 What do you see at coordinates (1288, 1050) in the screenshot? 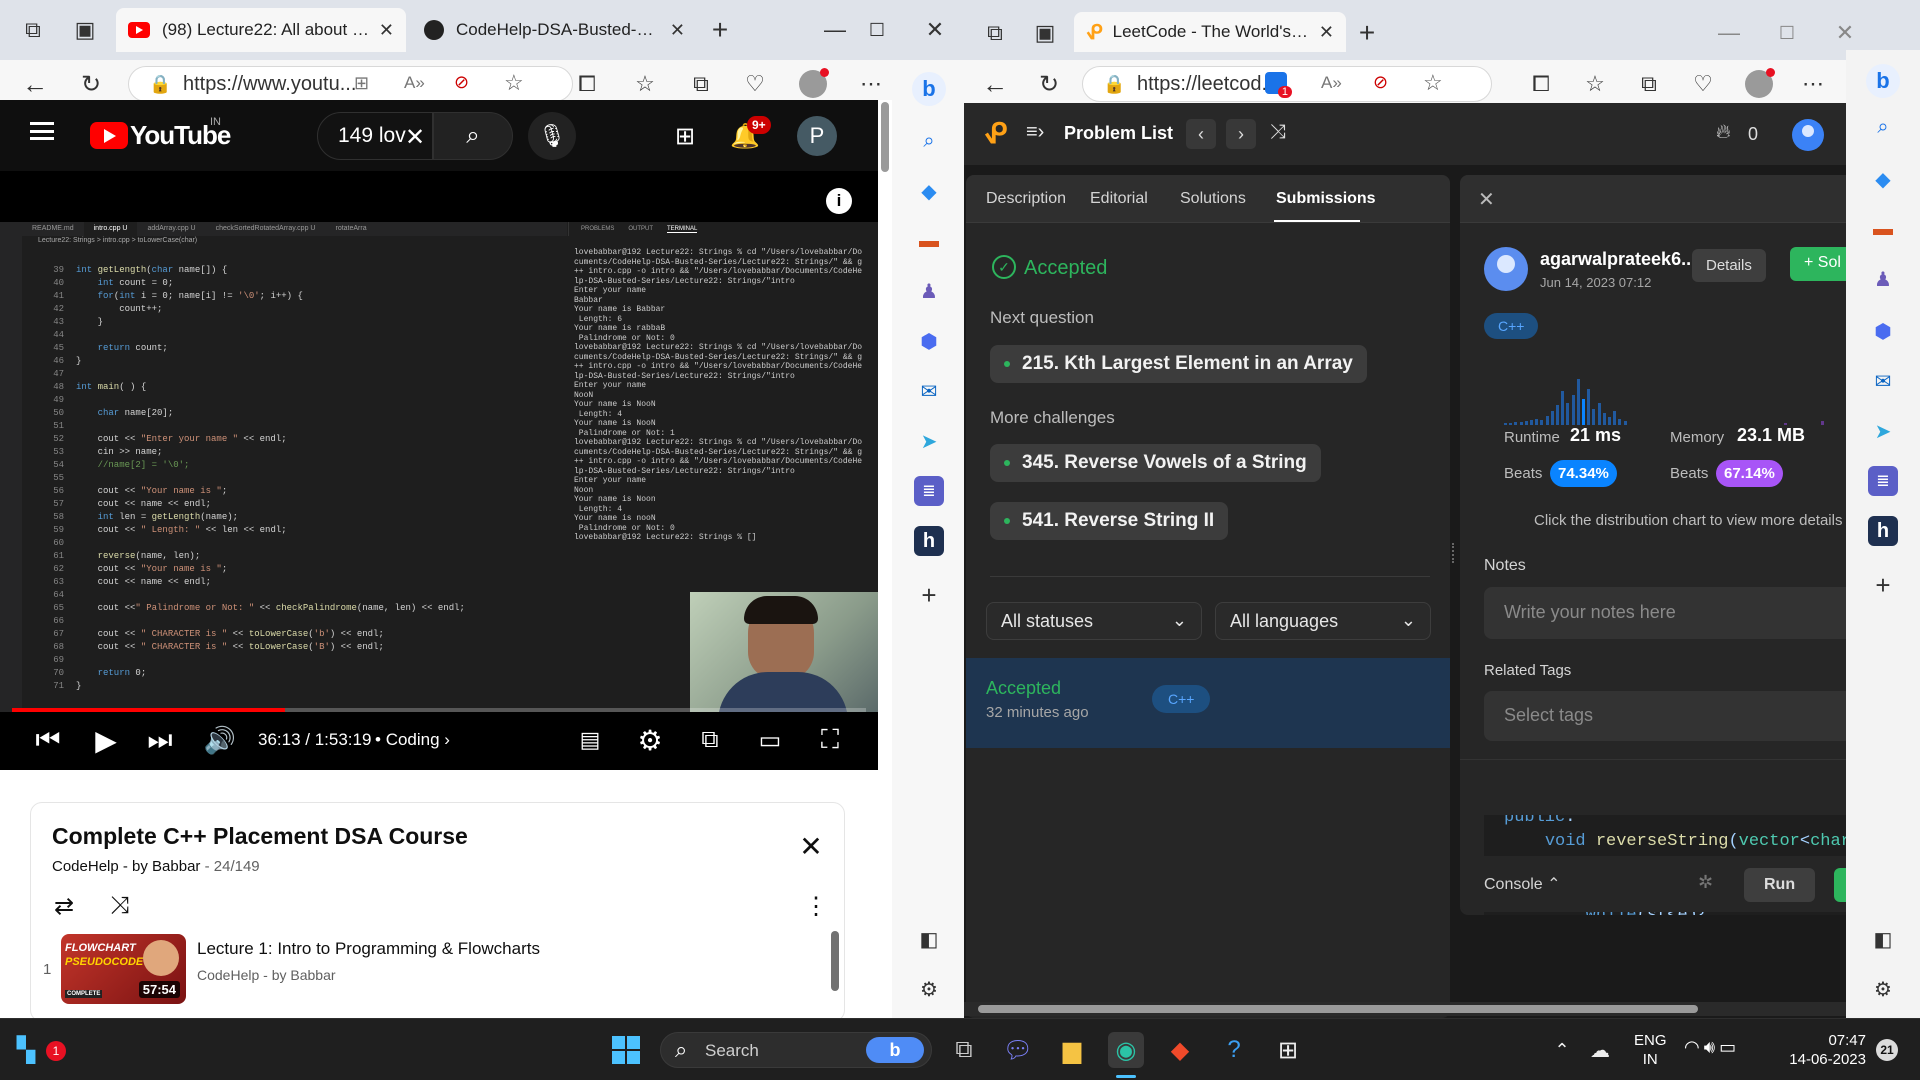
I see `microsoft-store-icon: ⊞` at bounding box center [1288, 1050].